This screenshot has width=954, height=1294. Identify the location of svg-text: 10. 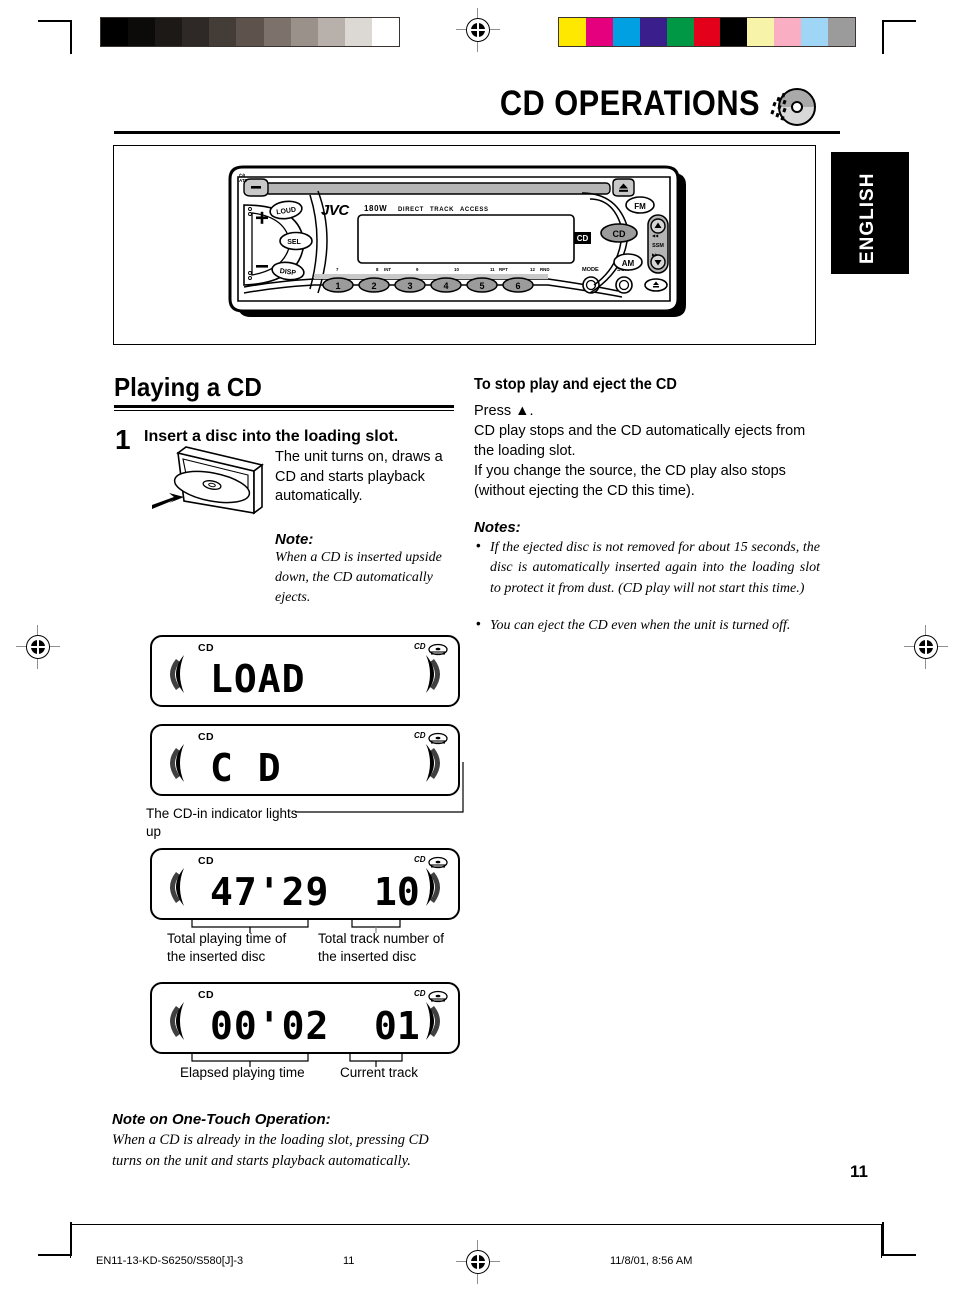
(456, 269).